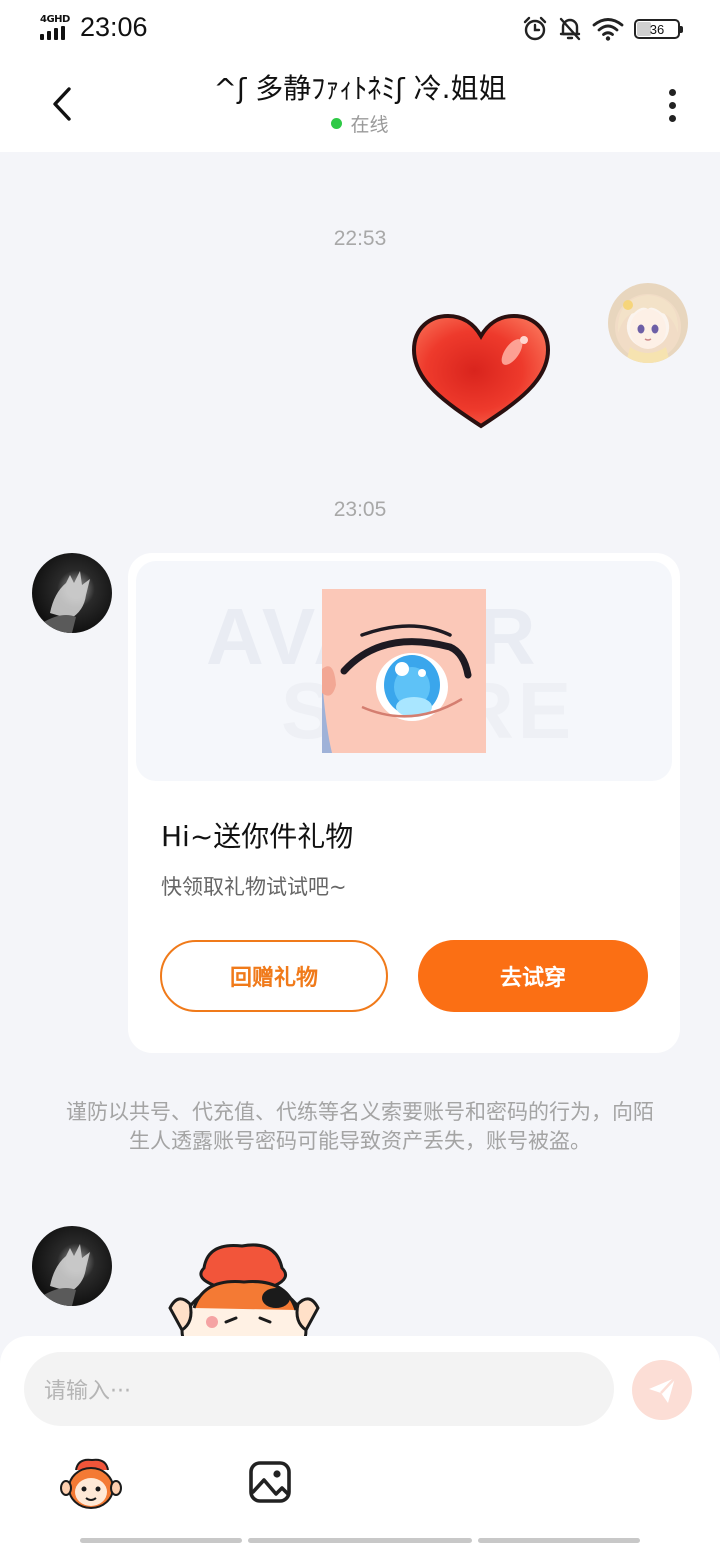  I want to click on message-timestamp: 23:05, so click(360, 509).